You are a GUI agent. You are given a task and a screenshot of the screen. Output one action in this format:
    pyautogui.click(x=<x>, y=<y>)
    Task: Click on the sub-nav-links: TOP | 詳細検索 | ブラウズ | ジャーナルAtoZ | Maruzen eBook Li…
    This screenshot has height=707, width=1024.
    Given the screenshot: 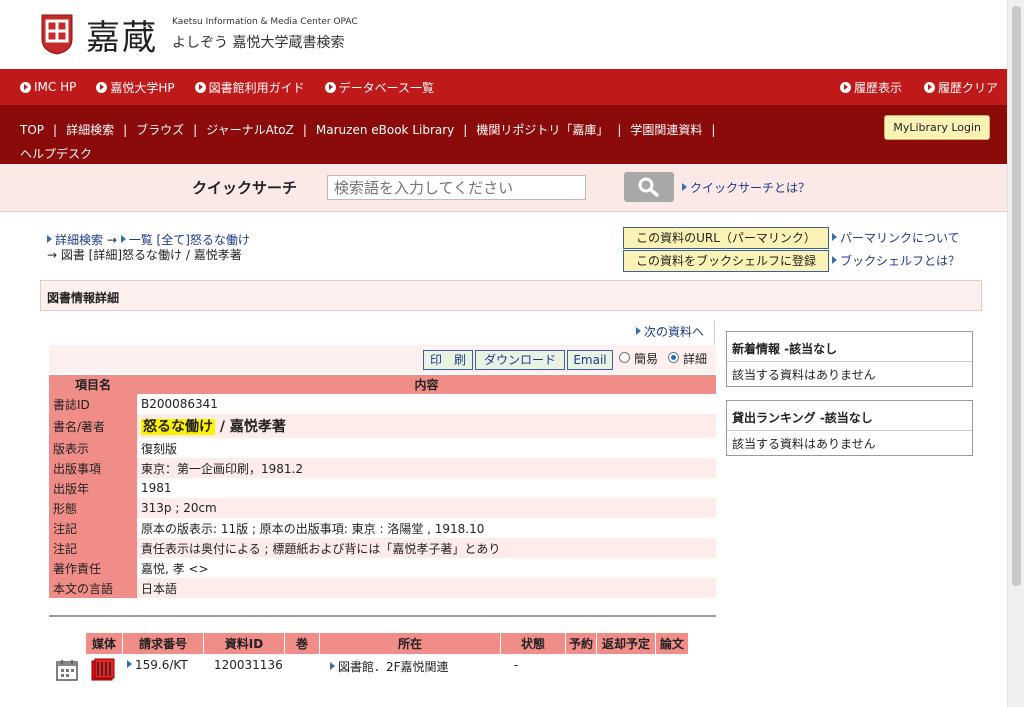 What is the action you would take?
    pyautogui.click(x=450, y=142)
    